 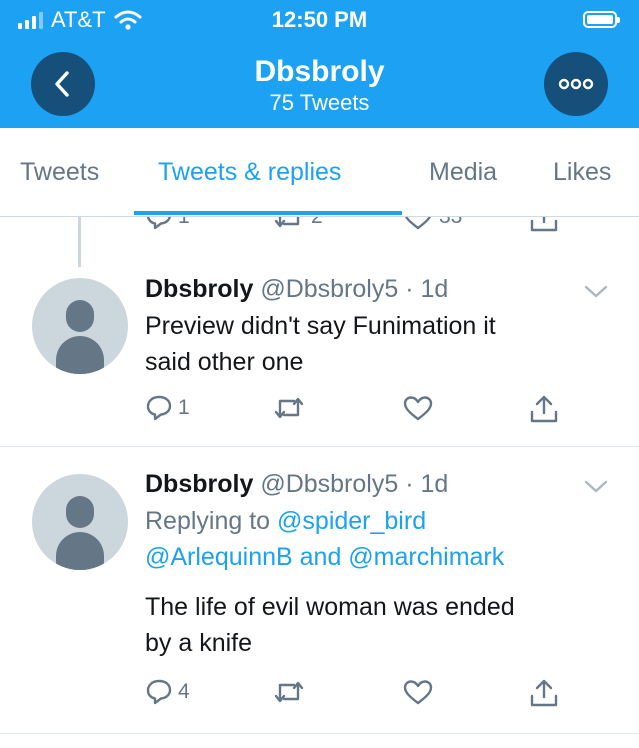 What do you see at coordinates (351, 521) in the screenshot?
I see `mention-link: @spider_bird` at bounding box center [351, 521].